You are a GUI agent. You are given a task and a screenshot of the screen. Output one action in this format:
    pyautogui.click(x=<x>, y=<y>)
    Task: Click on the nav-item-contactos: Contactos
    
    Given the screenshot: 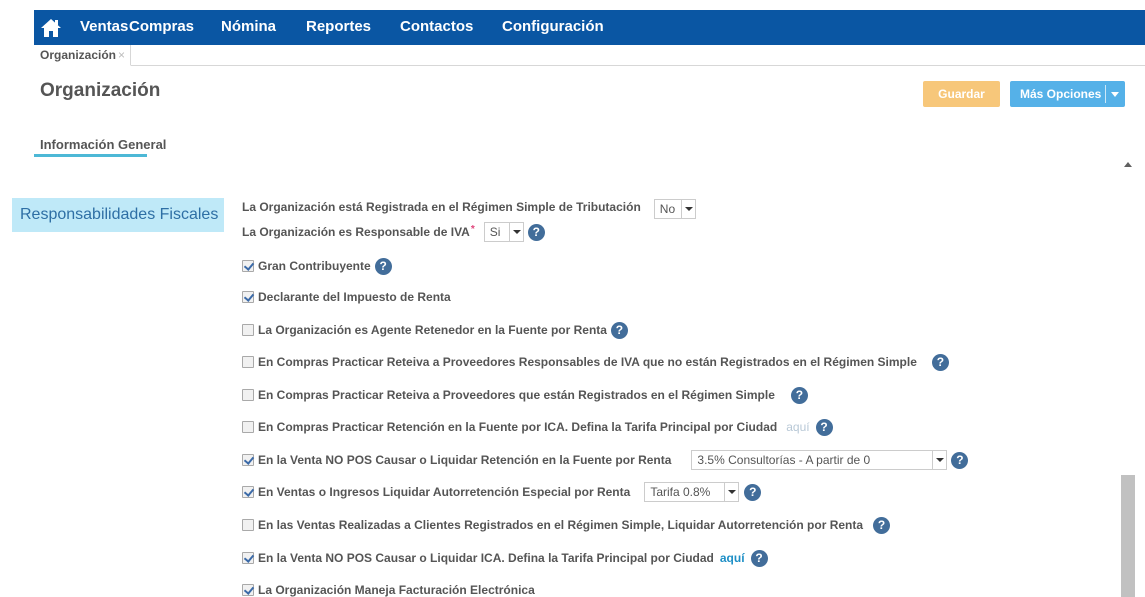 What is the action you would take?
    pyautogui.click(x=436, y=27)
    